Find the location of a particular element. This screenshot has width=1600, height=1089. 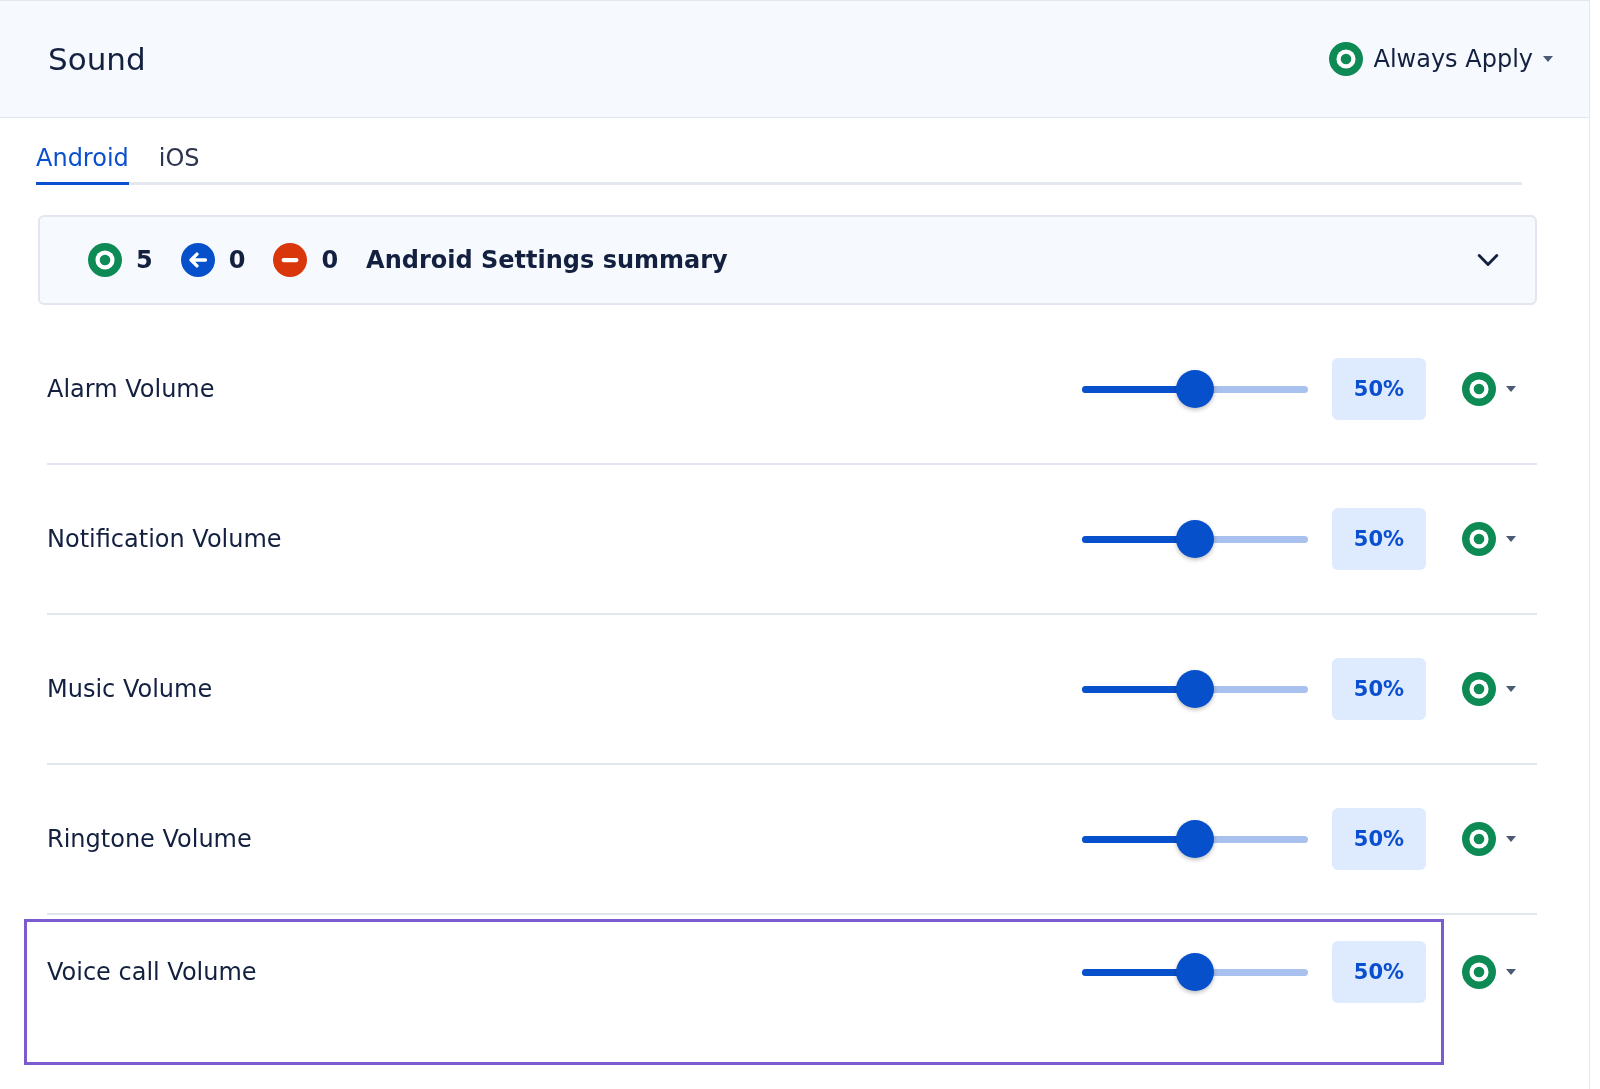

arrow-left-icon is located at coordinates (197, 260).